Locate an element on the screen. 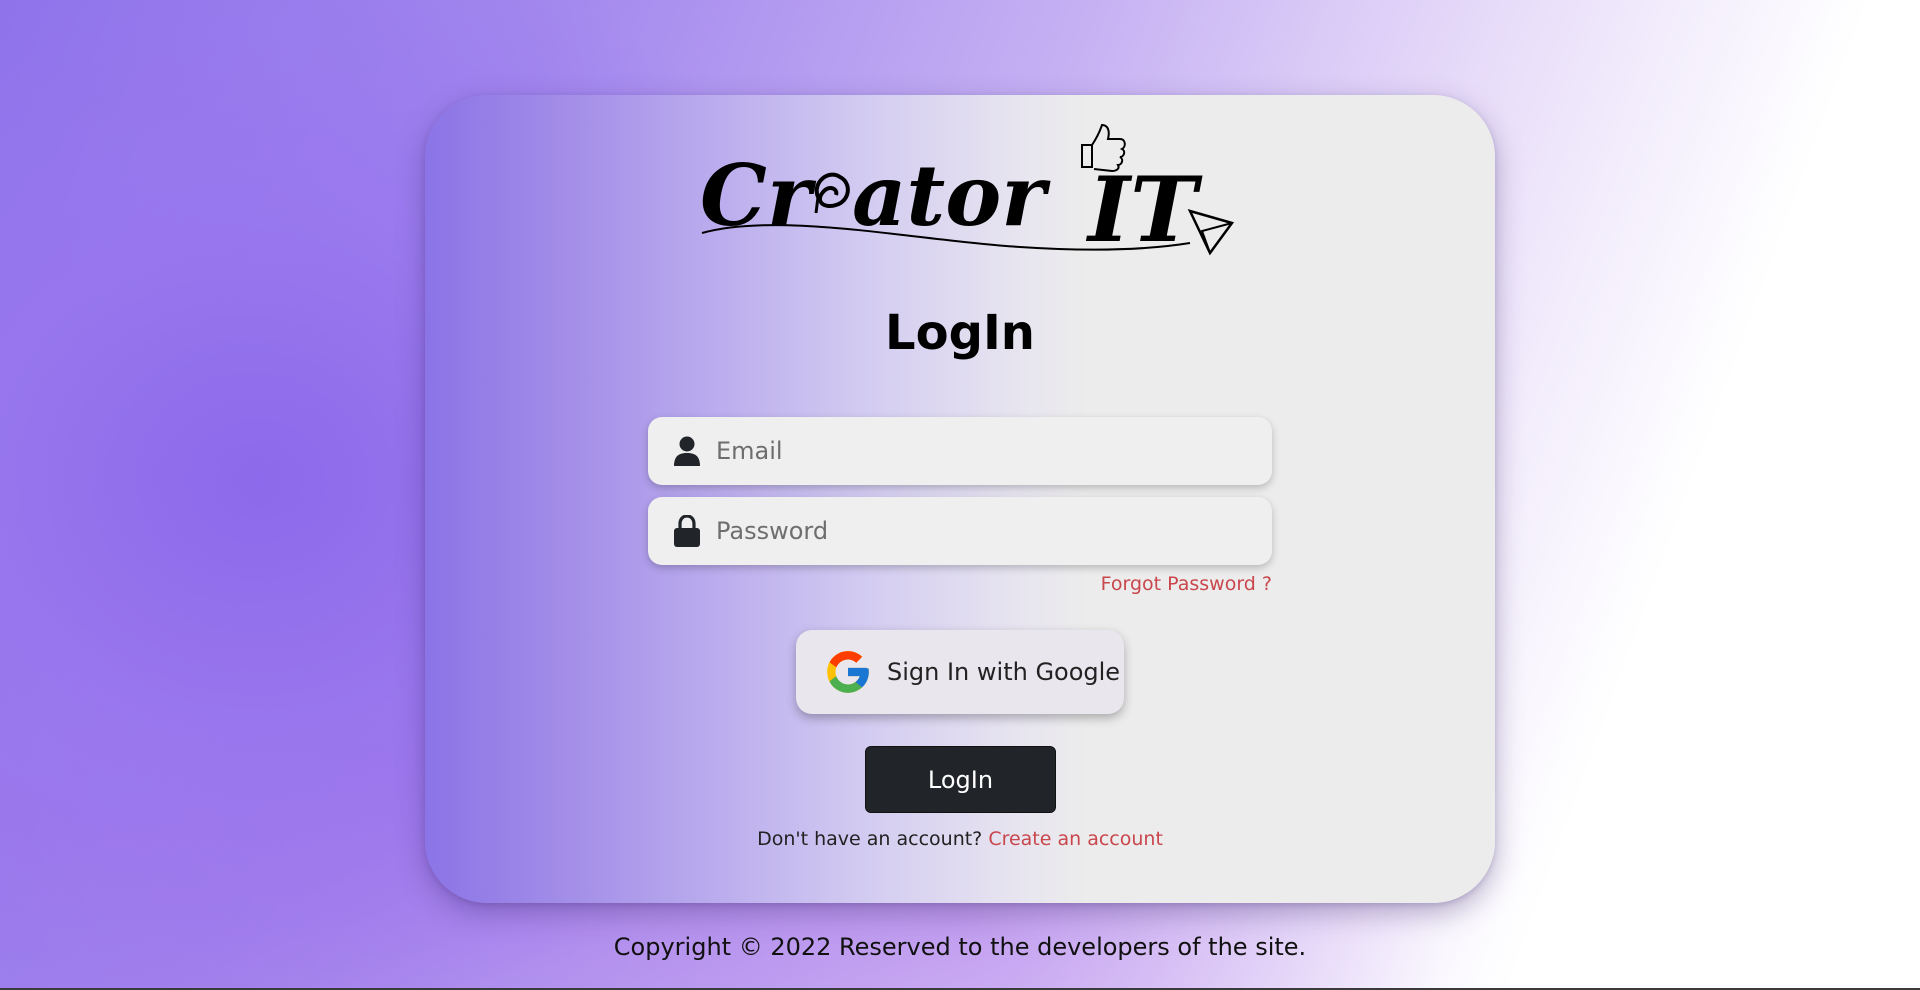 This screenshot has width=1920, height=990. google-signin-button: Sign In with Google is located at coordinates (960, 672).